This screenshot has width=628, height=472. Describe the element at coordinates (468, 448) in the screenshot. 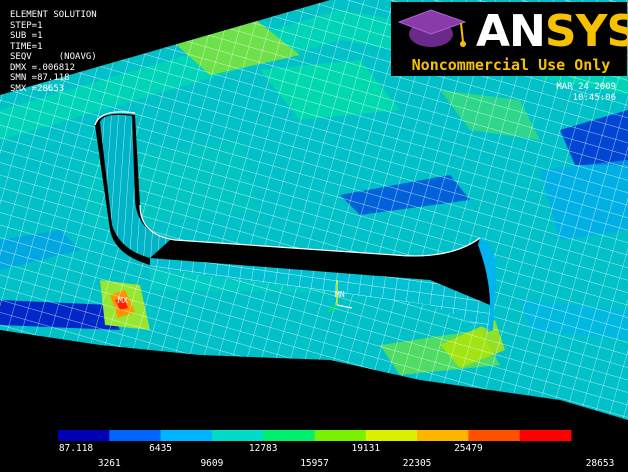

I see `legend-label-top: 25479` at that location.